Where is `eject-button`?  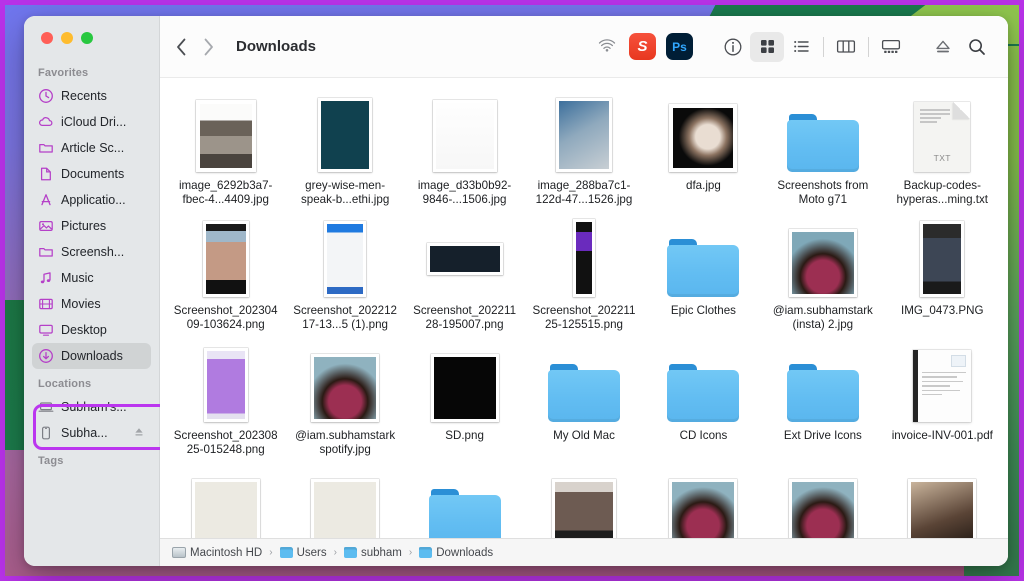
eject-button is located at coordinates (943, 47).